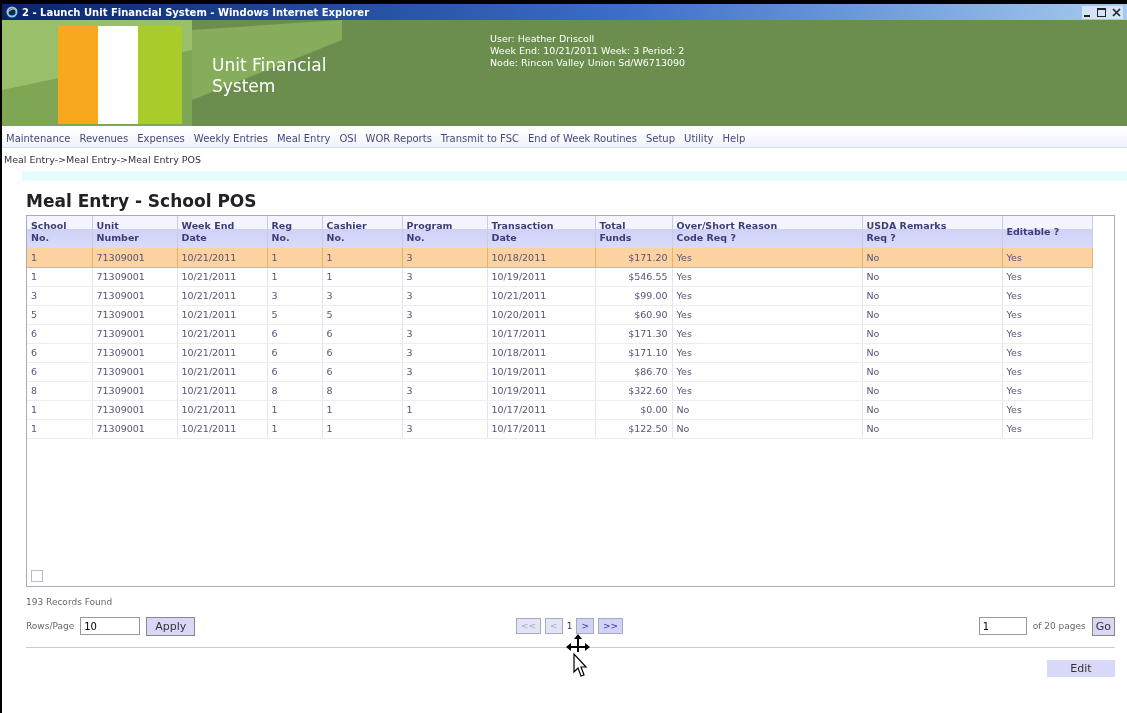 The width and height of the screenshot is (1127, 713). Describe the element at coordinates (559, 295) in the screenshot. I see `table-row: 3 71309001 10/21/2011 3 3 3 10/21/2011 $99.00 Yes No Yes` at that location.